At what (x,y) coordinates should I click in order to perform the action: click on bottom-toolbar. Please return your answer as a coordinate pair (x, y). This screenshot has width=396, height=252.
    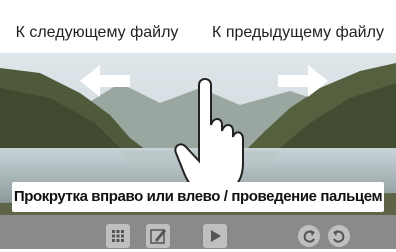
    Looking at the image, I should click on (198, 232).